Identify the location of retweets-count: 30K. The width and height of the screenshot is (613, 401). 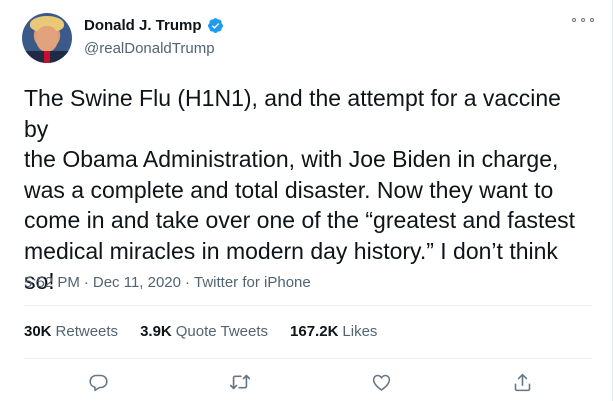
(38, 331).